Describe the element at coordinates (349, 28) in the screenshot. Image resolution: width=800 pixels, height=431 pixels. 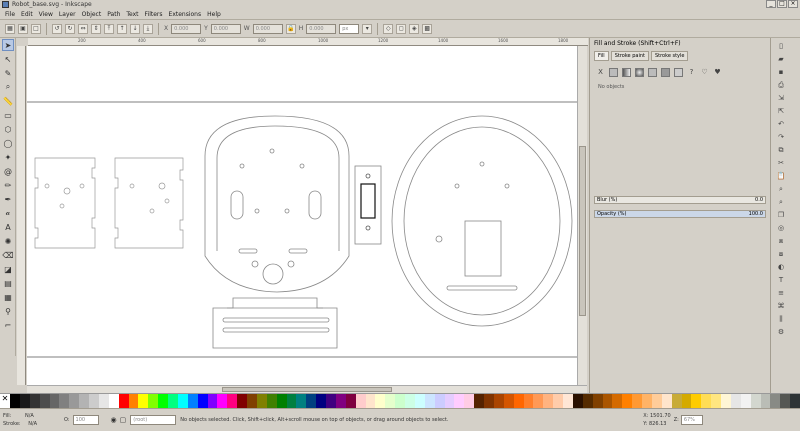
I see `units-select: px` at that location.